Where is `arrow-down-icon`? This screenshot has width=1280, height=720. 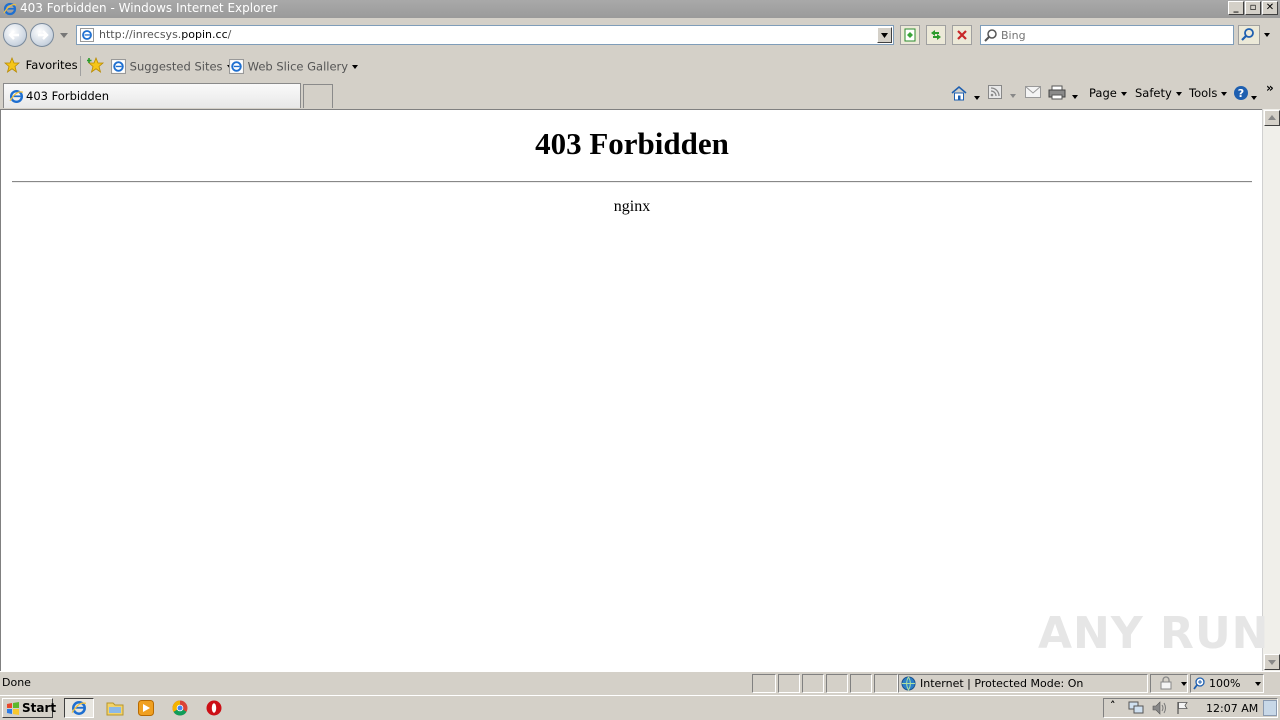 arrow-down-icon is located at coordinates (1272, 662).